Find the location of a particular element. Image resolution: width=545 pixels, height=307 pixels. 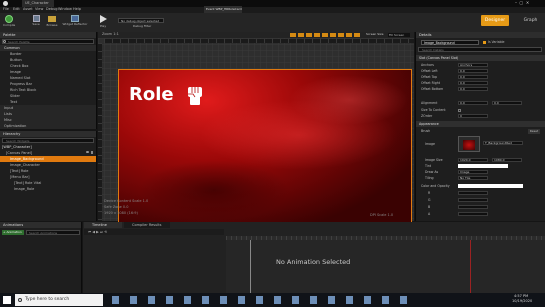

unreal-logo-icon is located at coordinates (5, 3).